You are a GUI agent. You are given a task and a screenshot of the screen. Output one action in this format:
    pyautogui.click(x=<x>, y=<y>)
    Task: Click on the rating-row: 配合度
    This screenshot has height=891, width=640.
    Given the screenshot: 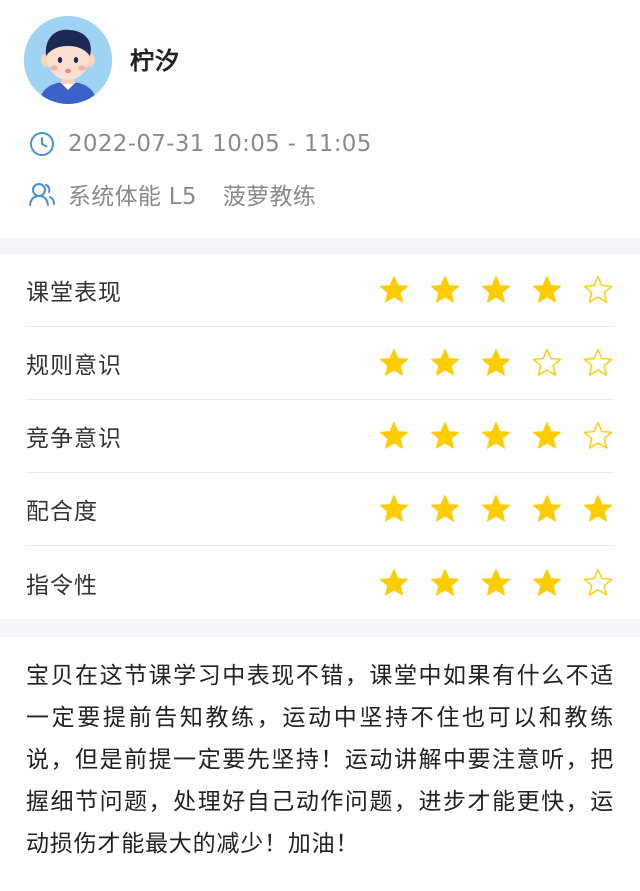 What is the action you would take?
    pyautogui.click(x=320, y=509)
    